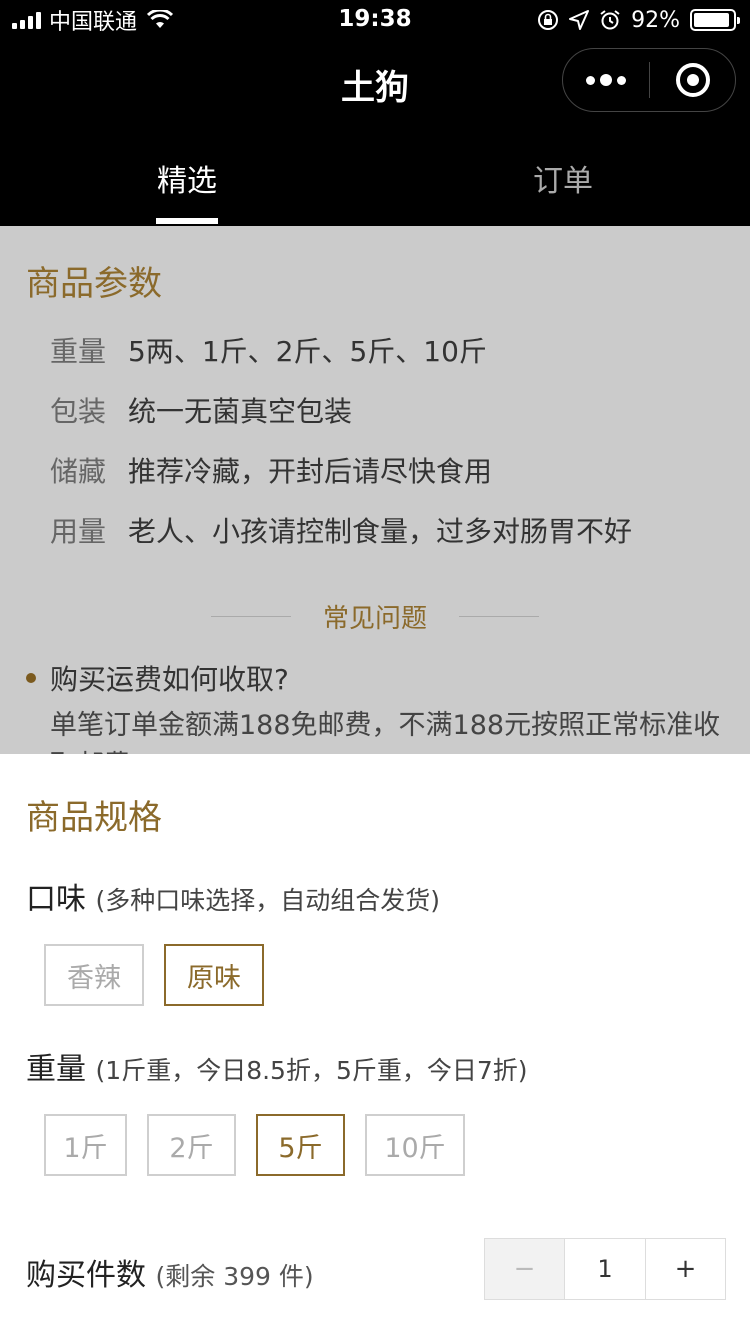 The width and height of the screenshot is (750, 1334). Describe the element at coordinates (187, 178) in the screenshot. I see `tab-featured: 精选` at that location.